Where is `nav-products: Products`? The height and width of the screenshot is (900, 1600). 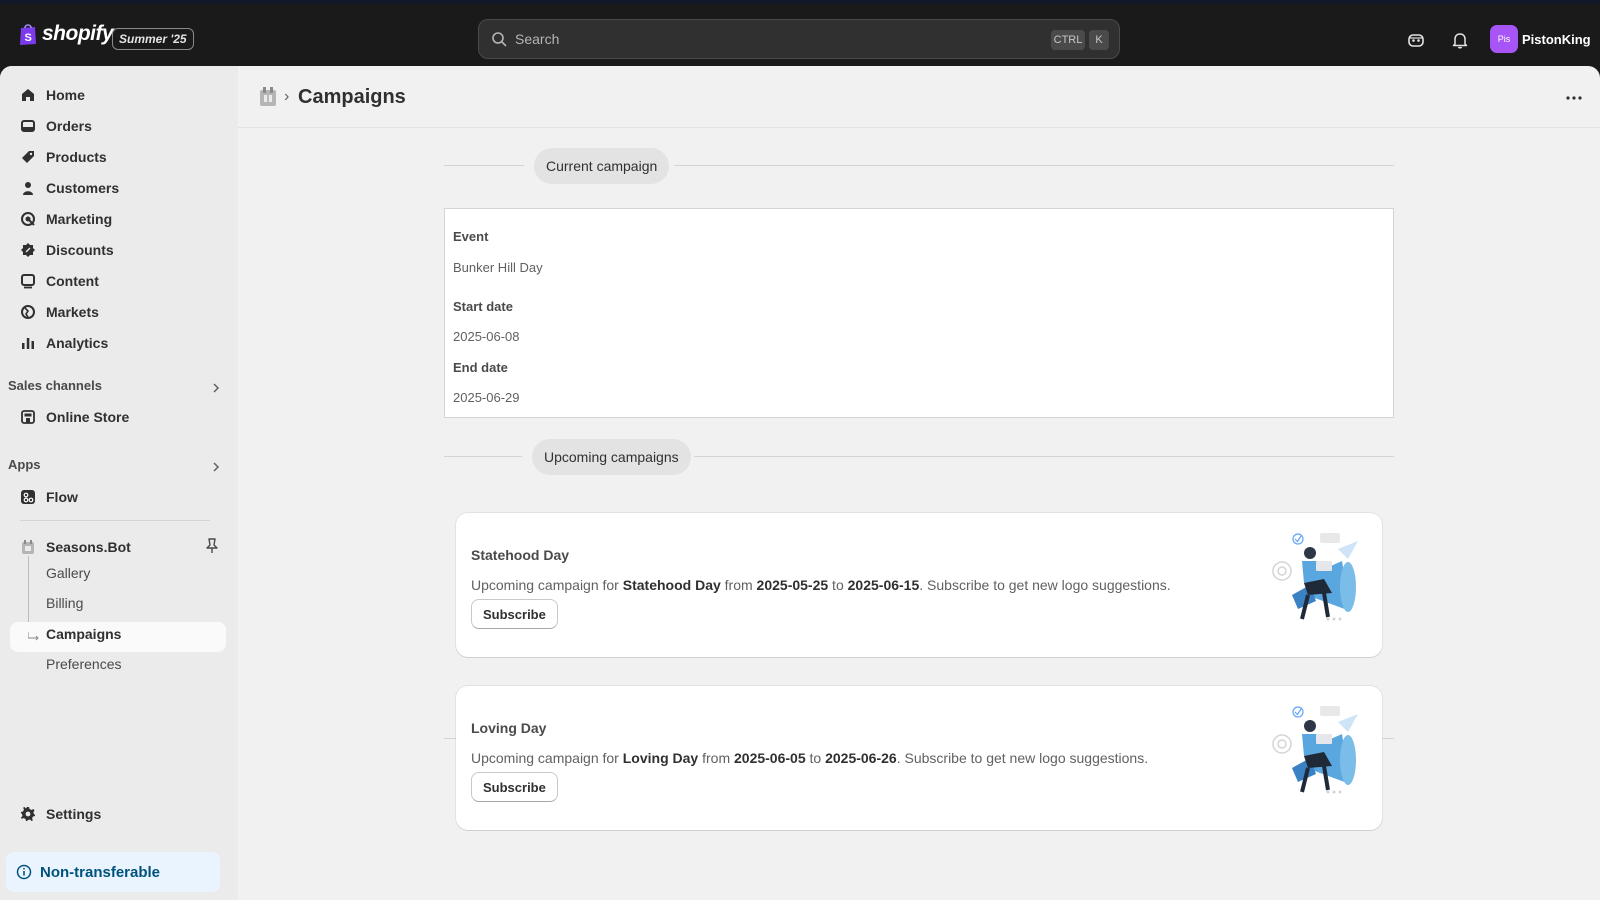 nav-products: Products is located at coordinates (118, 157).